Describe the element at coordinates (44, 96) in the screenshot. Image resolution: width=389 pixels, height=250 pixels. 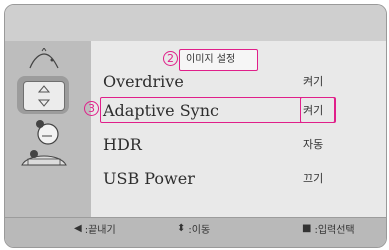
I see `up-down-arrows-icon` at that location.